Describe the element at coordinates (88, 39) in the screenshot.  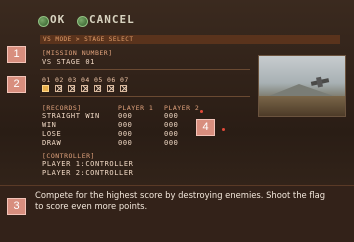
I see `breadcrumb-text: VS MODE > STAGE SELECT` at that location.